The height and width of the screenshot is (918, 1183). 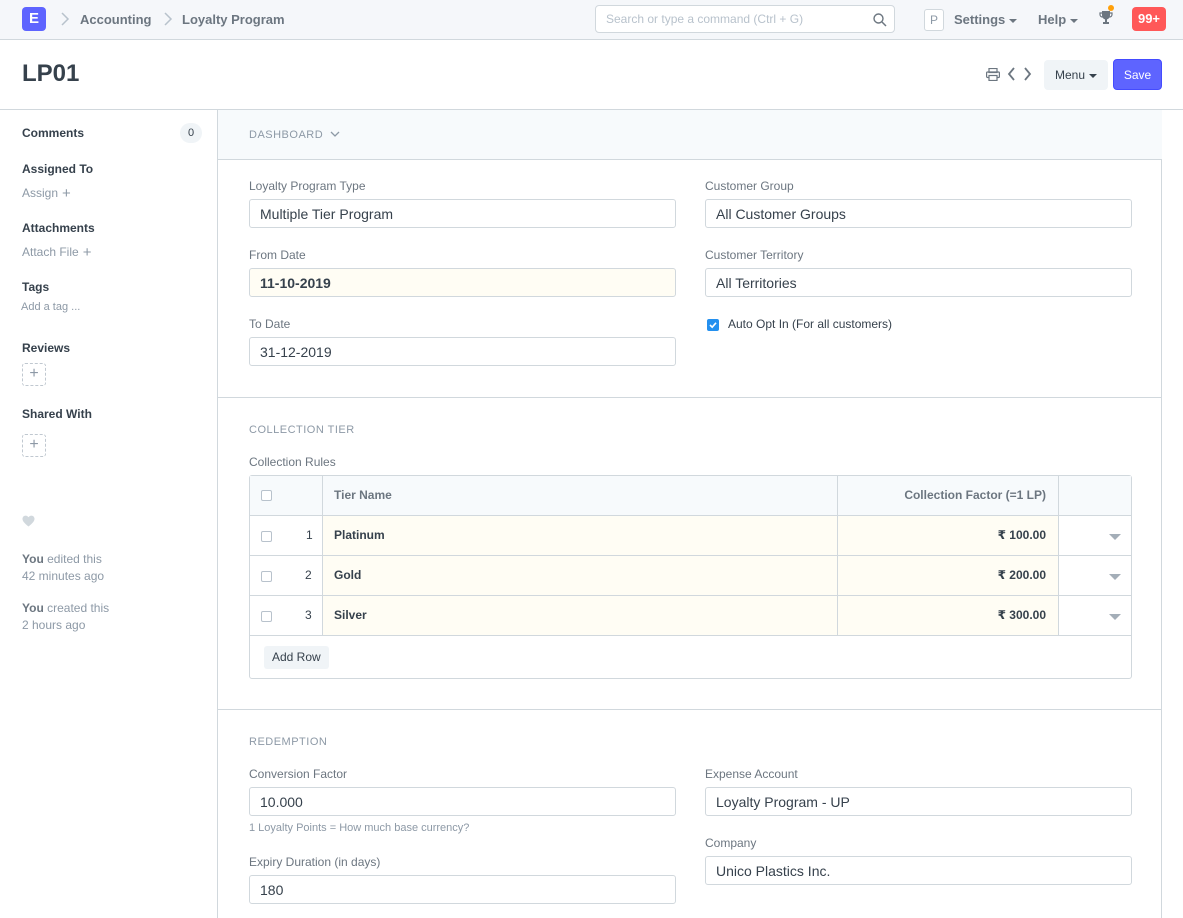 What do you see at coordinates (58, 169) in the screenshot?
I see `assigned-to-label: Assigned To` at bounding box center [58, 169].